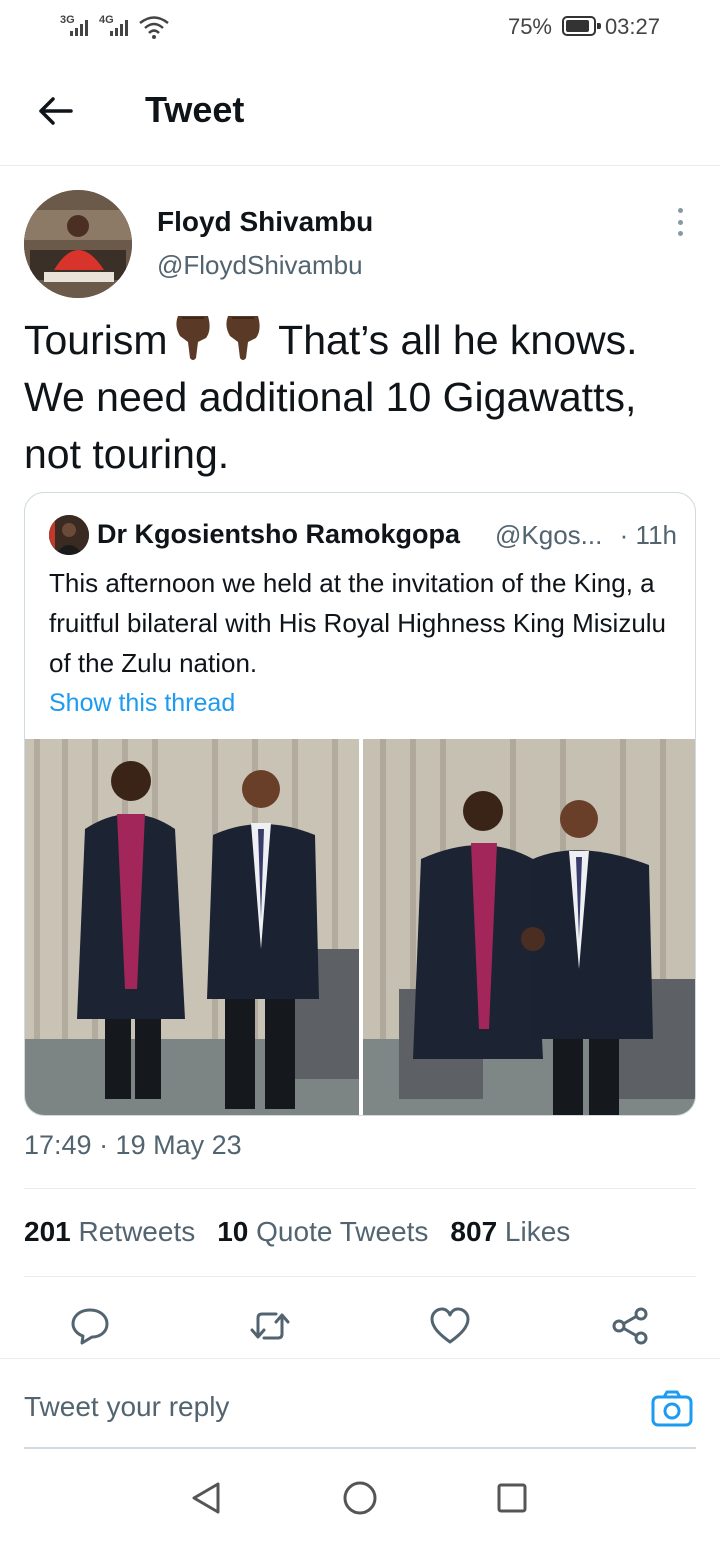  I want to click on heart-icon, so click(450, 1325).